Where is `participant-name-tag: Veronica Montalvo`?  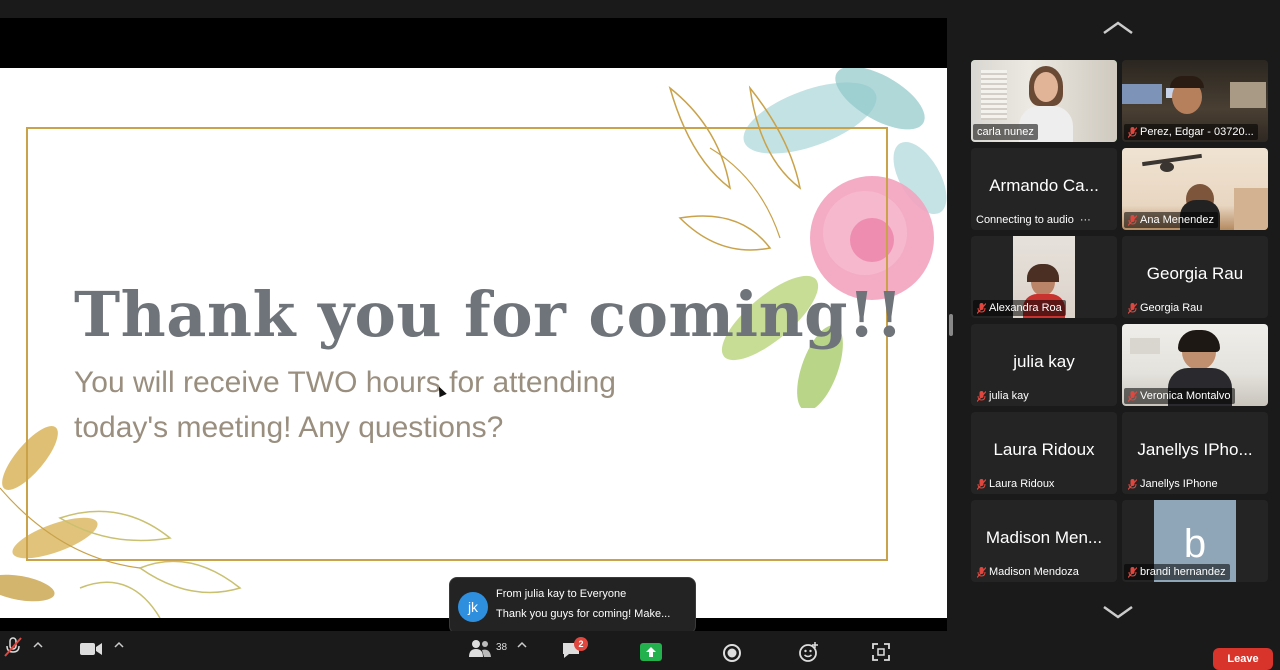 participant-name-tag: Veronica Montalvo is located at coordinates (1179, 396).